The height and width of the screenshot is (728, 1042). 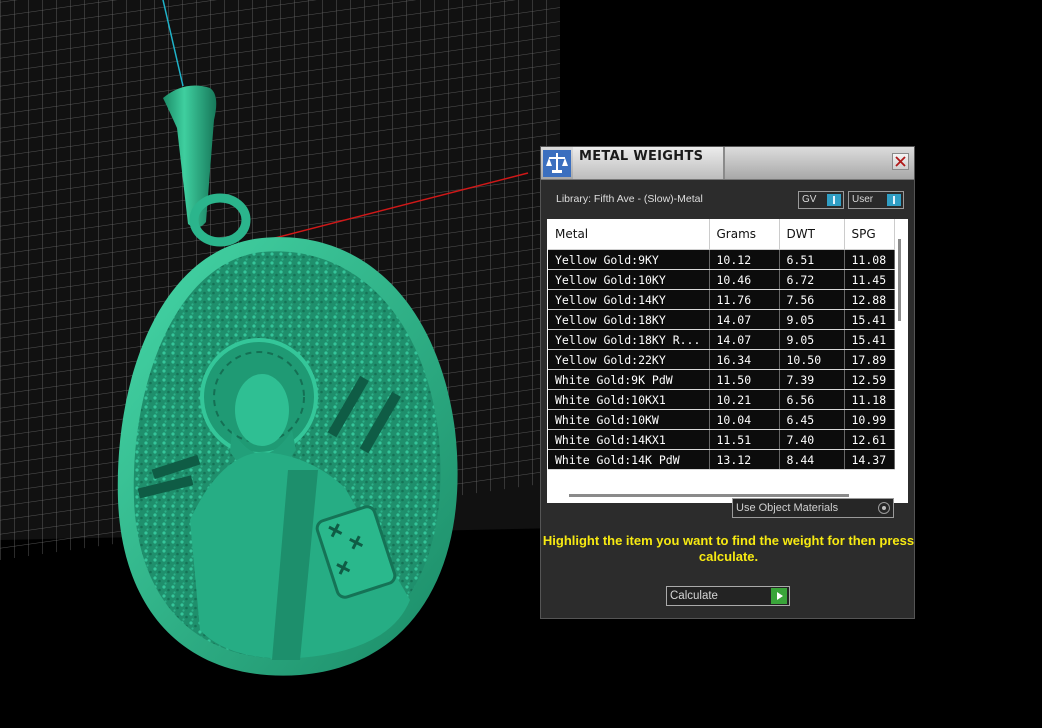 I want to click on cell-metal: Yellow Gold:10KY, so click(x=629, y=279).